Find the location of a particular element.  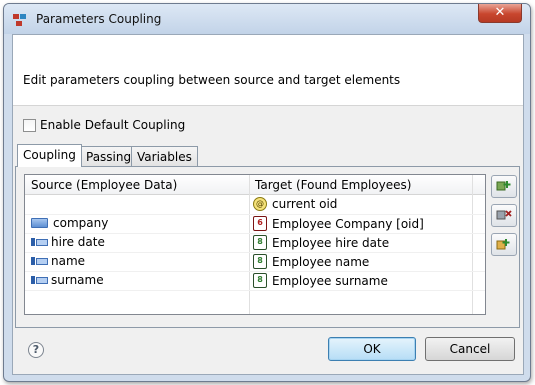

source-label: hire date is located at coordinates (78, 242).